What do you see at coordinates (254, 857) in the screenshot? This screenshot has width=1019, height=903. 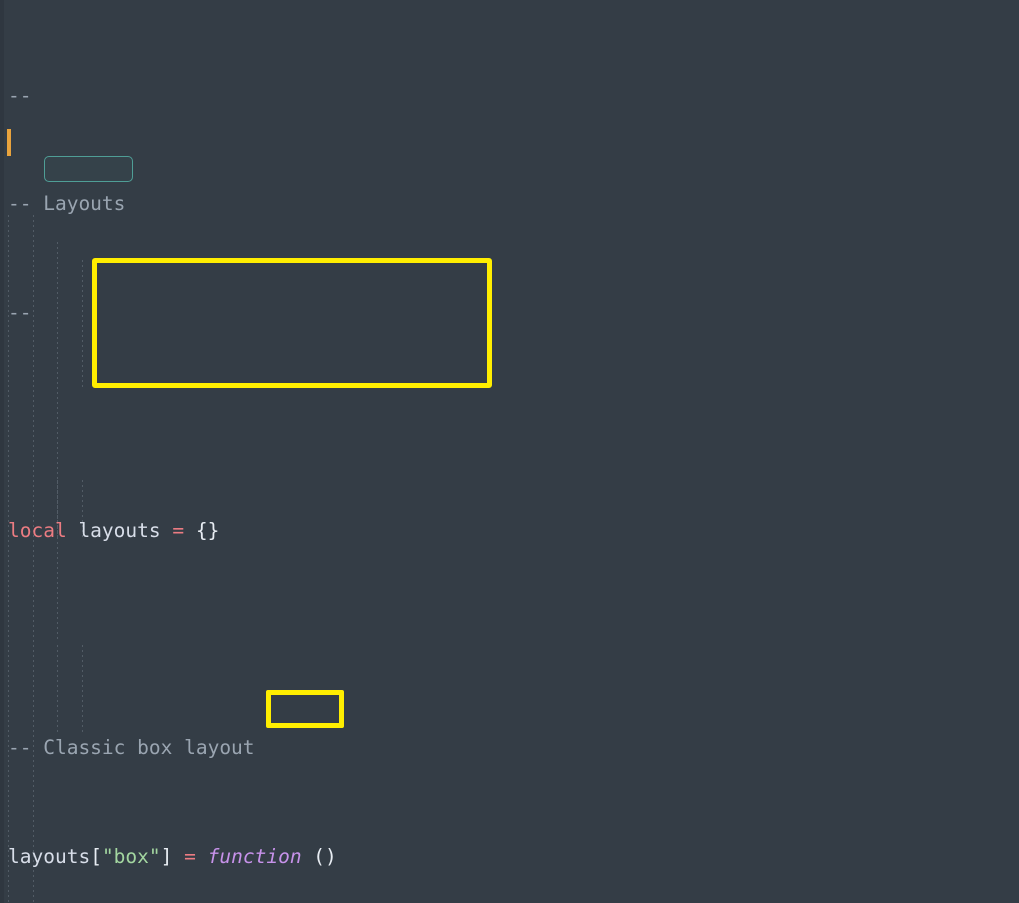 I see `keyword-token: function` at bounding box center [254, 857].